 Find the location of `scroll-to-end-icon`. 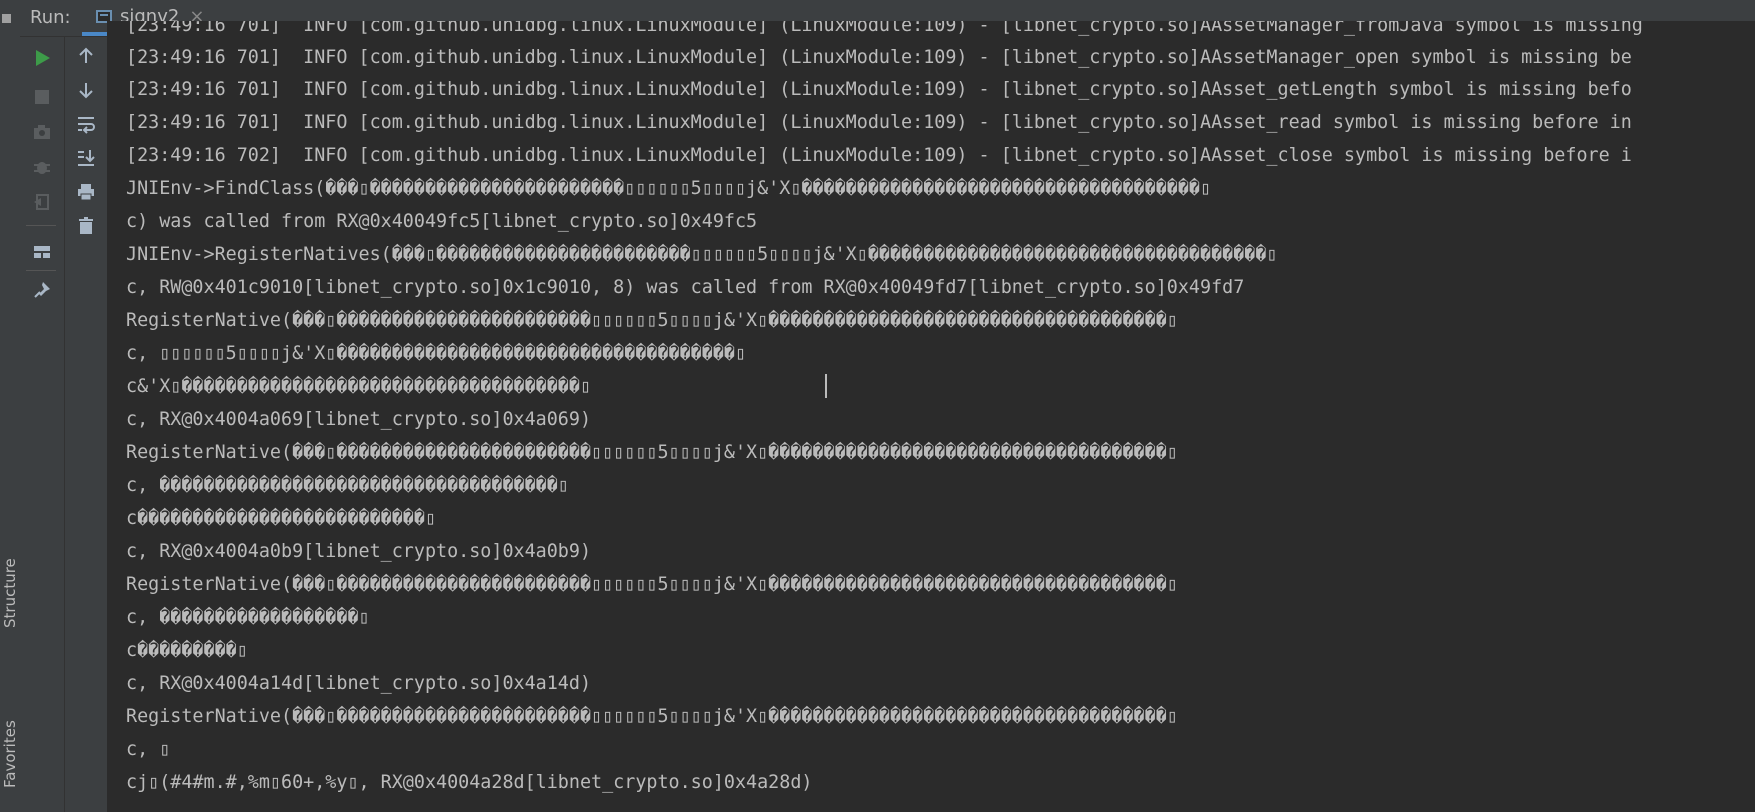

scroll-to-end-icon is located at coordinates (86, 158).